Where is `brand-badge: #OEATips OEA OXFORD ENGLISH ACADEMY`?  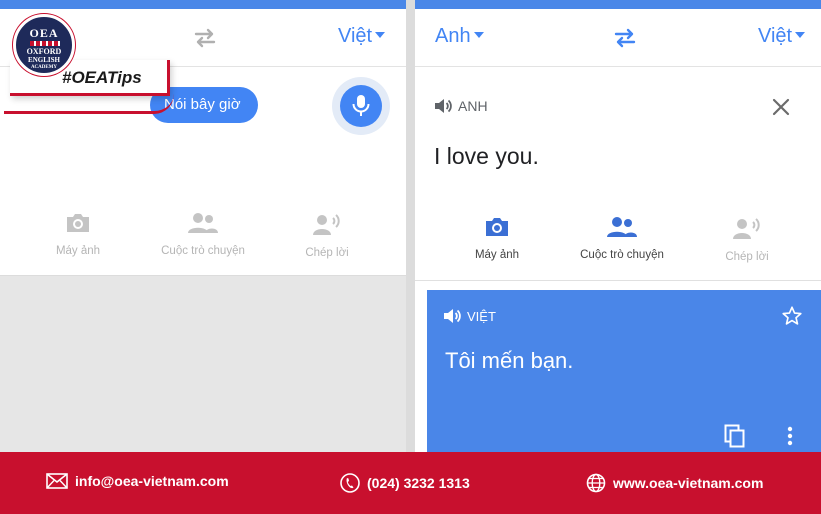 brand-badge: #OEATips OEA OXFORD ENGLISH ACADEMY is located at coordinates (87, 59).